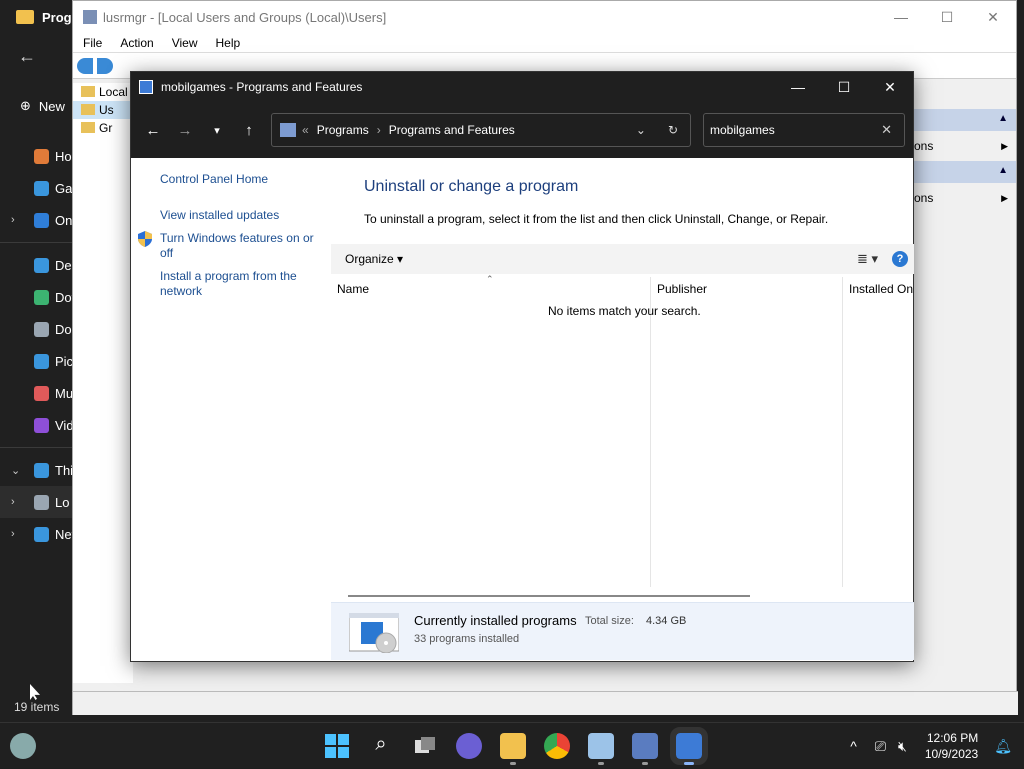 The width and height of the screenshot is (1024, 769). I want to click on forward-button: →, so click(185, 130).